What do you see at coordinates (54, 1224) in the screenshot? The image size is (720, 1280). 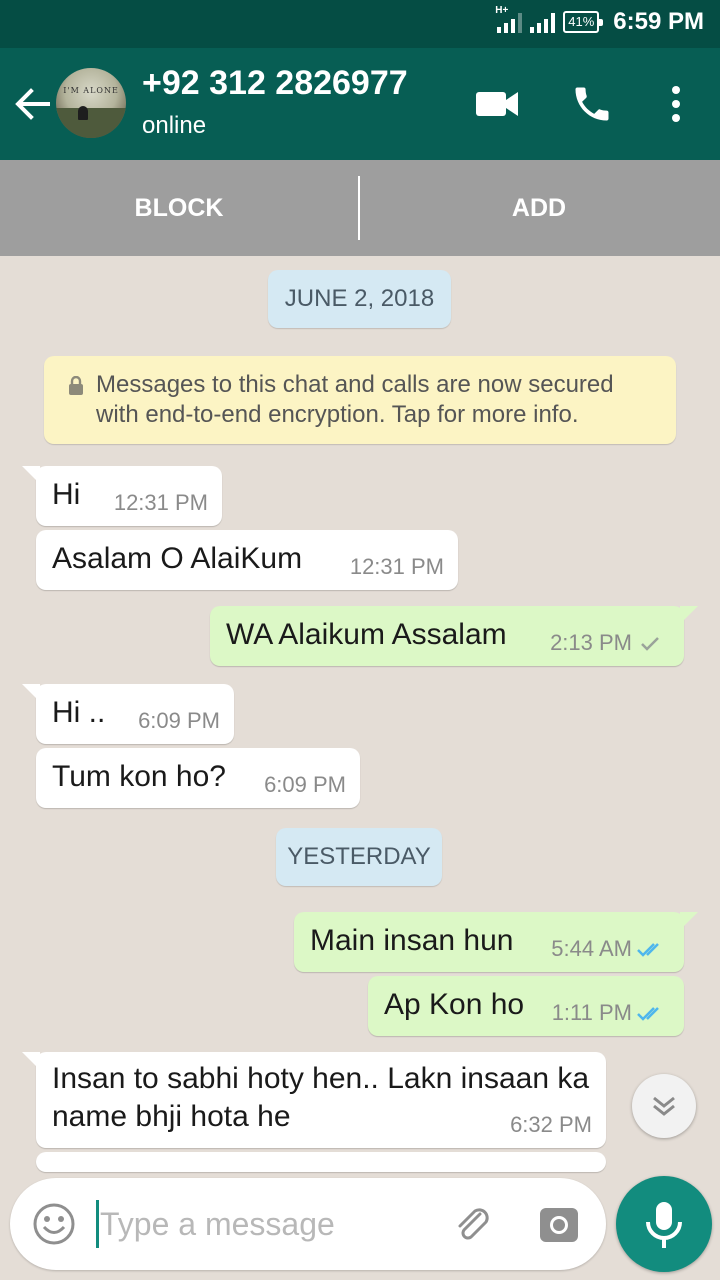 I see `emoji-icon` at bounding box center [54, 1224].